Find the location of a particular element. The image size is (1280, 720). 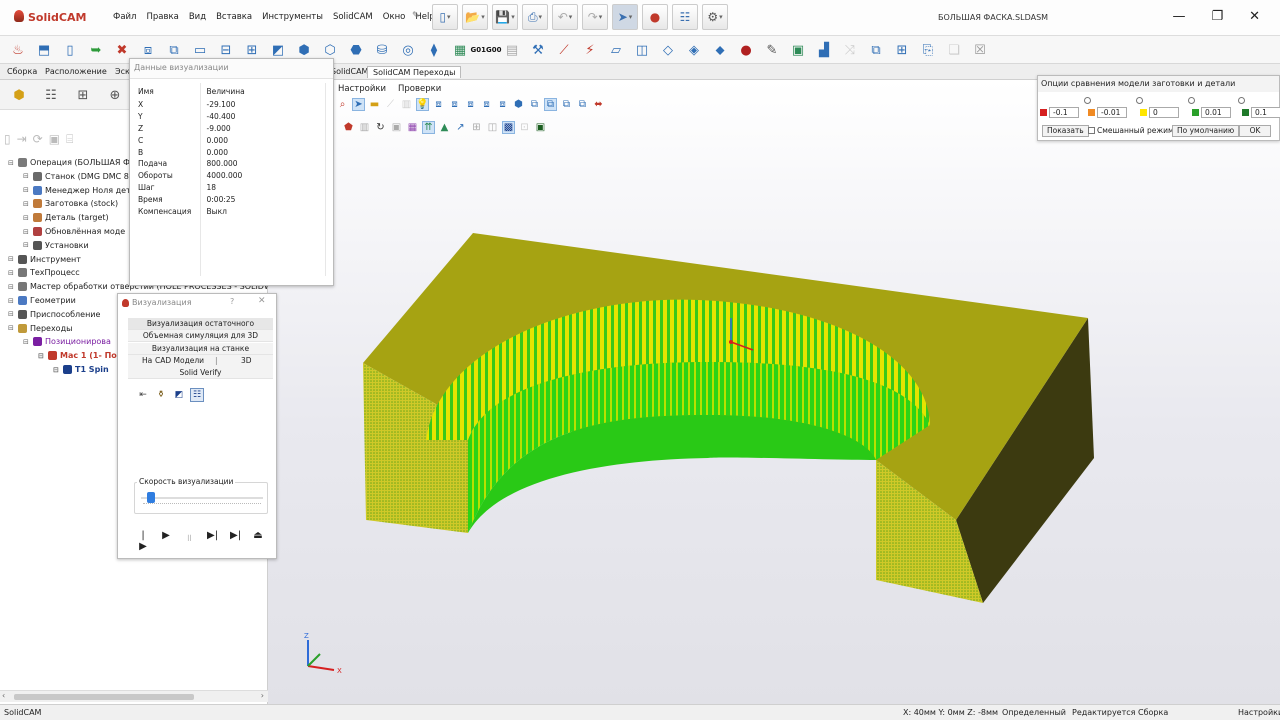

tree-save-icon: ▣ is located at coordinates (54, 139).